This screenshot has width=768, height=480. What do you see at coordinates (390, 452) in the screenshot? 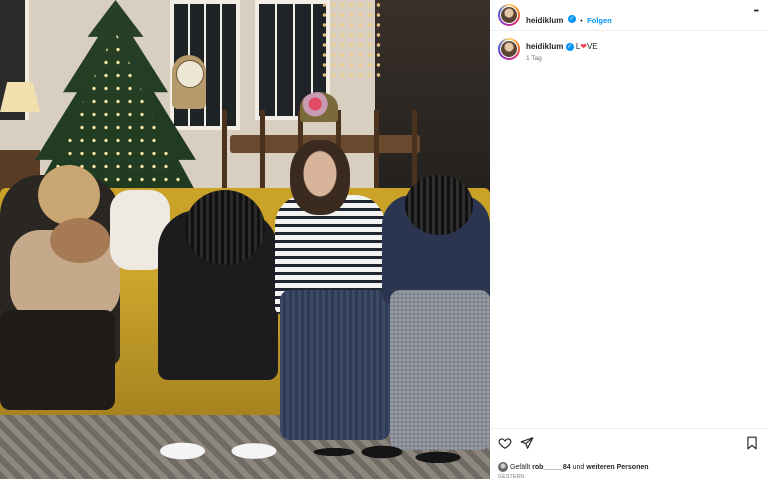
I see `black-boots` at bounding box center [390, 452].